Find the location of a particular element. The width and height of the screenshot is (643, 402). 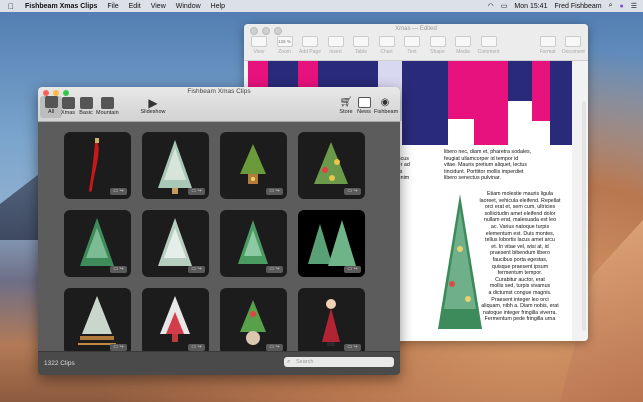

menu-file: File is located at coordinates (112, 6).